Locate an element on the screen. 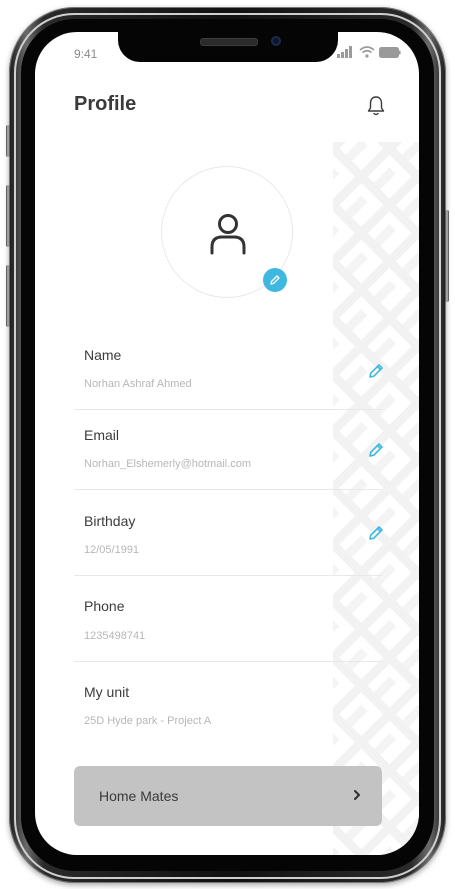 The height and width of the screenshot is (889, 455). unit-value: 25D Hyde park - Project A is located at coordinates (148, 721).